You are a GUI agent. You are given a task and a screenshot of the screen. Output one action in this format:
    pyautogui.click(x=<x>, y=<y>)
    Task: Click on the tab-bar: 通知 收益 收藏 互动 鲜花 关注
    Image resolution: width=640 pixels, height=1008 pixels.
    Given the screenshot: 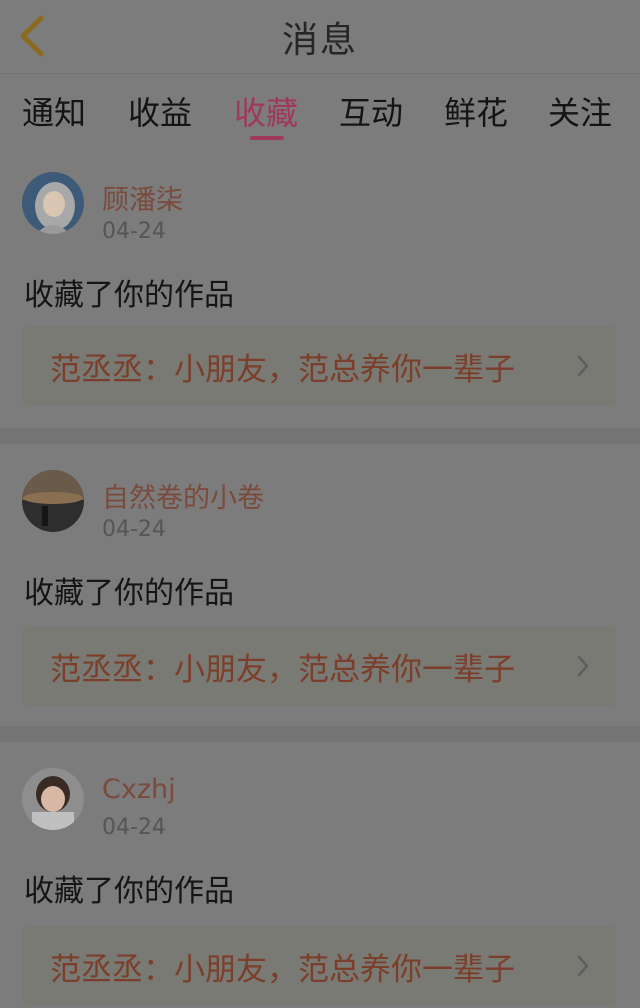 What is the action you would take?
    pyautogui.click(x=320, y=110)
    